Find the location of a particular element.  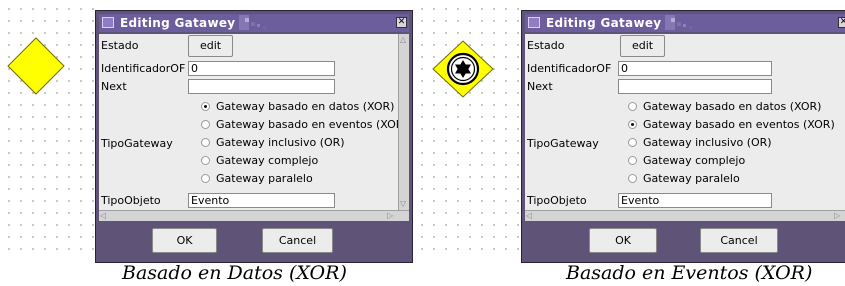

scroll-up-icon: △ is located at coordinates (403, 39).